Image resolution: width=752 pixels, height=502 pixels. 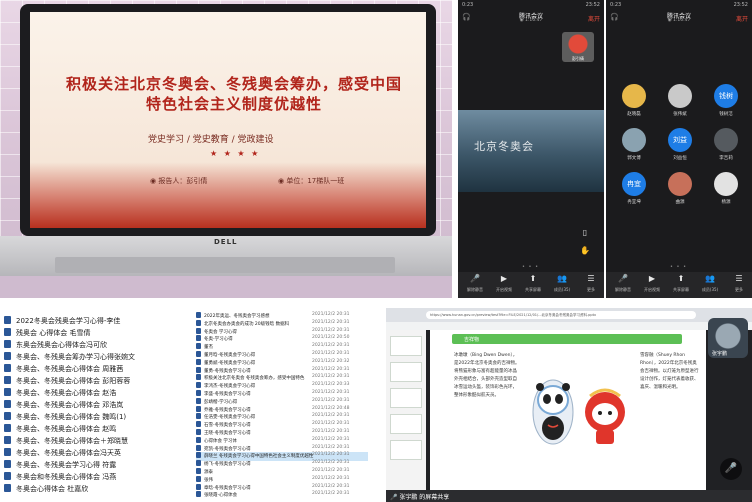 I want to click on file-name: 冬奥会、冬残奥会心得体会 邓浩岚, so click(x=70, y=405).